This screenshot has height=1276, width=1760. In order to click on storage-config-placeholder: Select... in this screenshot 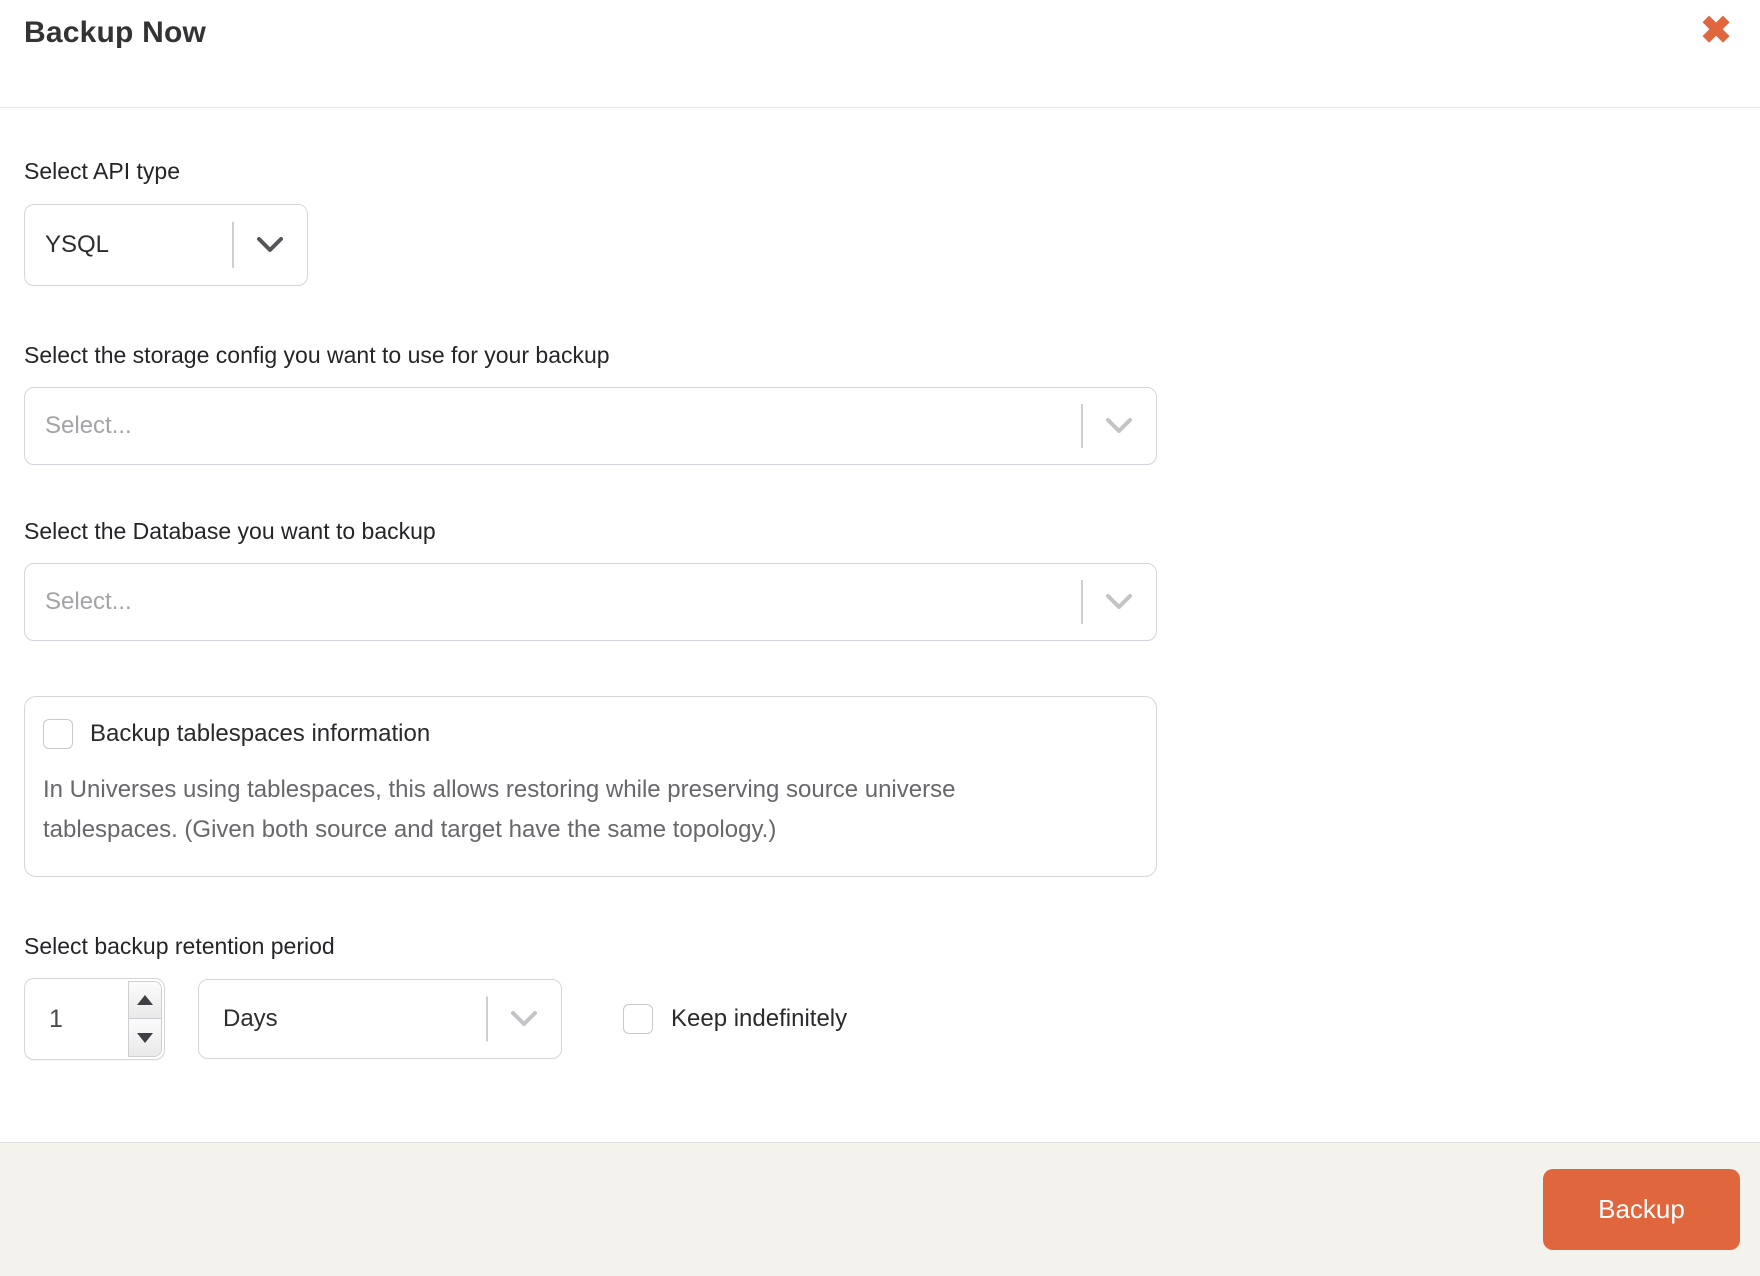, I will do `click(88, 425)`.